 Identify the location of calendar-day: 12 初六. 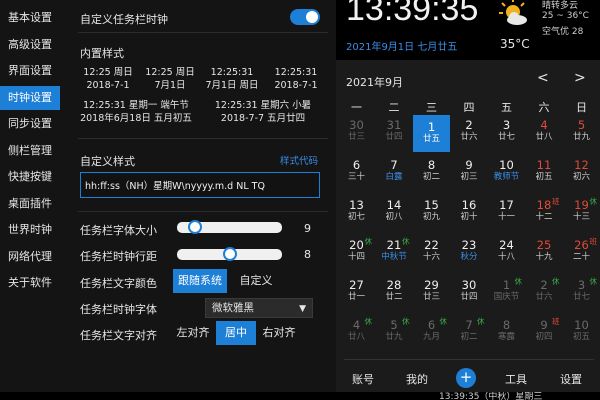
(581, 173).